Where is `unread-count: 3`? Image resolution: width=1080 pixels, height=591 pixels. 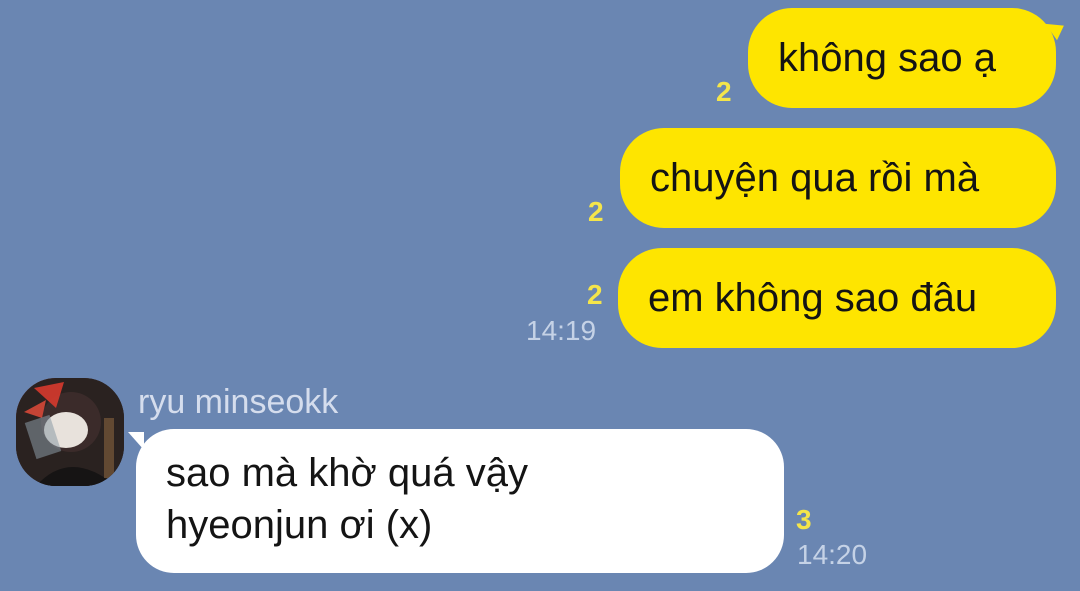
unread-count: 3 is located at coordinates (804, 519).